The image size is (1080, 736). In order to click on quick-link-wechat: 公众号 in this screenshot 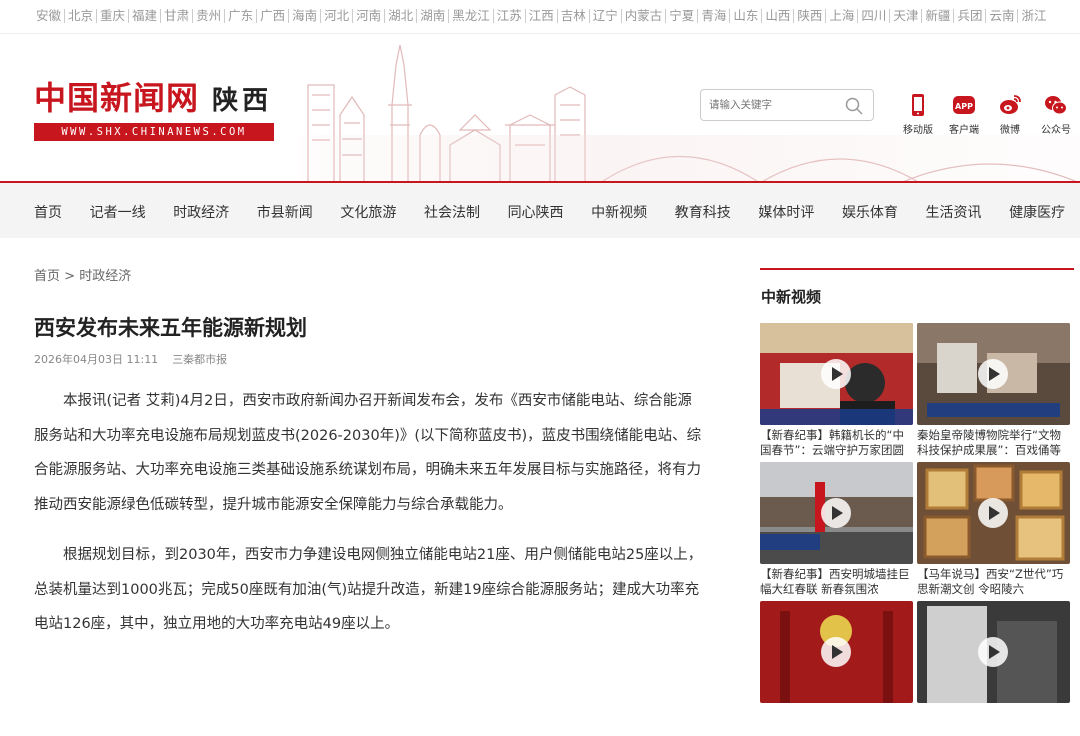, I will do `click(1056, 114)`.